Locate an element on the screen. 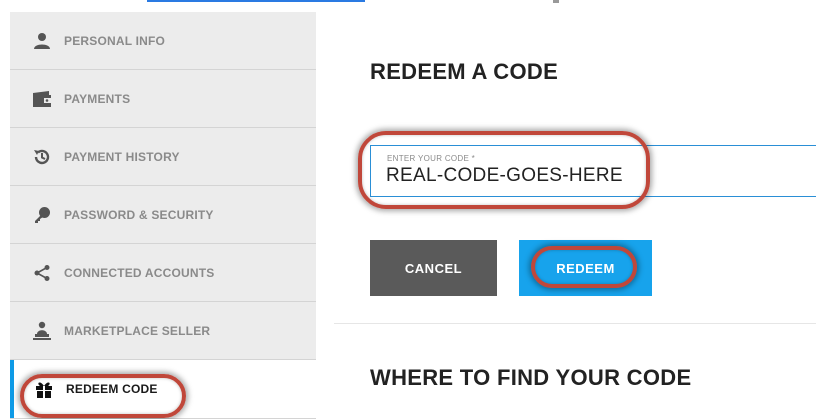  sidebar-item-label: PAYMENTS is located at coordinates (97, 98).